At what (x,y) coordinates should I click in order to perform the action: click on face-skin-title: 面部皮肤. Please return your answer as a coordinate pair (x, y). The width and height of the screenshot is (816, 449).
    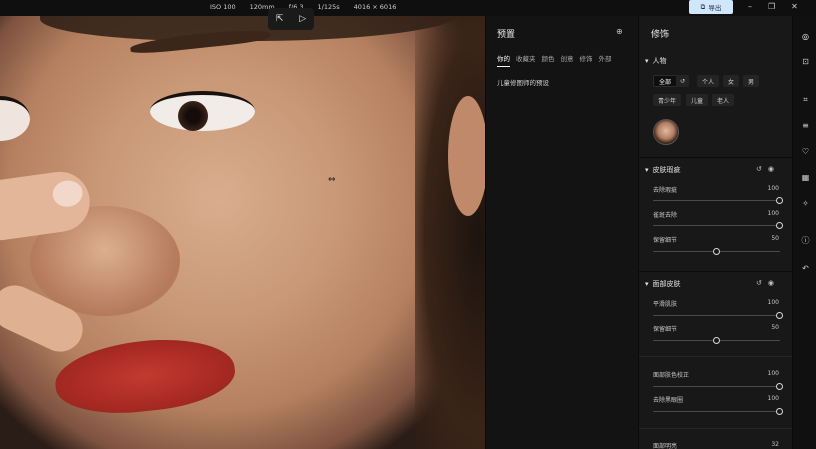
    Looking at the image, I should click on (666, 284).